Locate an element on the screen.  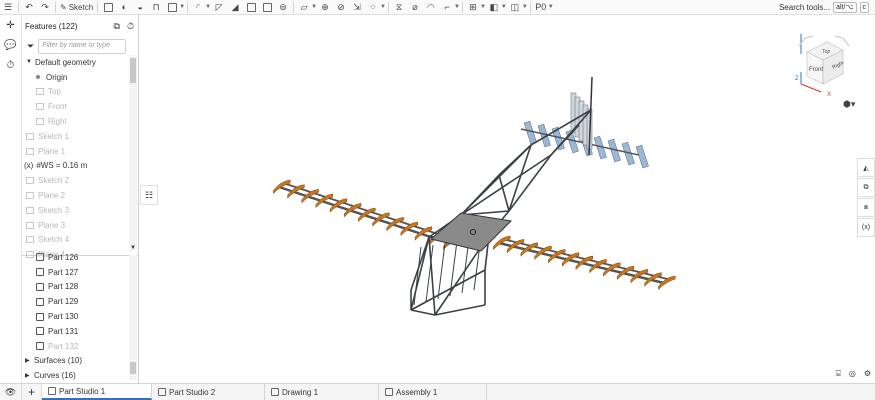
filter-input: Filter by name or type is located at coordinates (82, 46).